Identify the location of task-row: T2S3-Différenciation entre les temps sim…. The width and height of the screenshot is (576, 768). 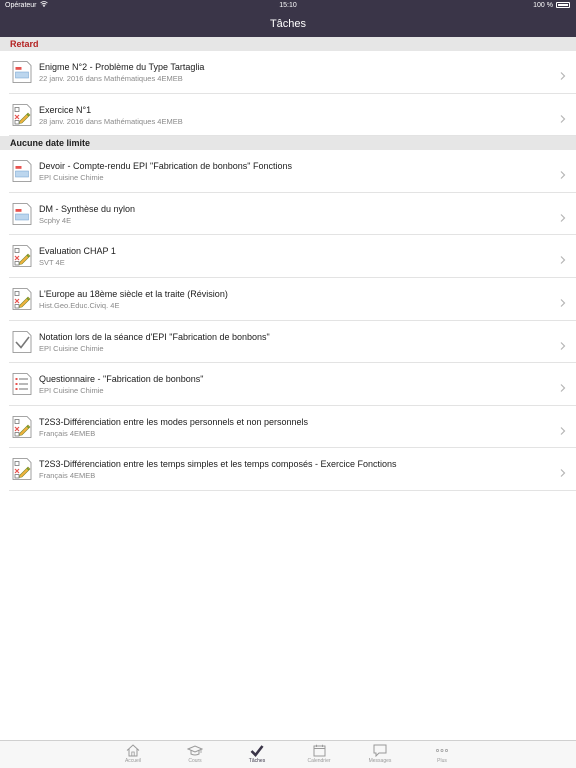
(292, 469).